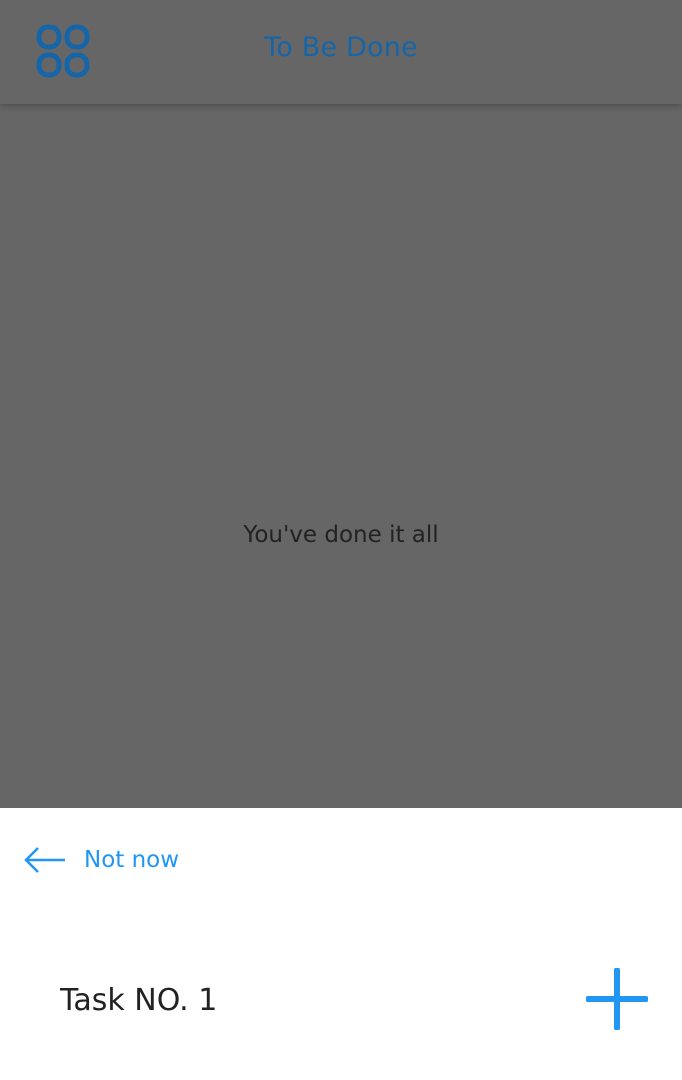 The width and height of the screenshot is (682, 1080). What do you see at coordinates (132, 860) in the screenshot?
I see `not-now-label: Not now` at bounding box center [132, 860].